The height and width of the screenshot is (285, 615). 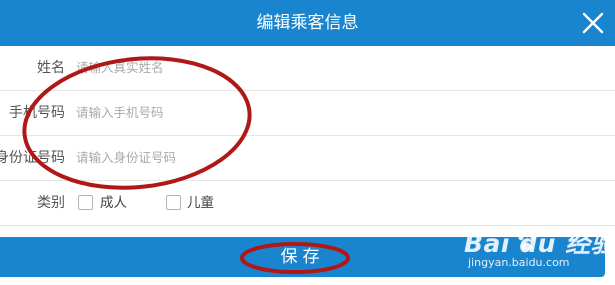 I want to click on close-button, so click(x=593, y=23).